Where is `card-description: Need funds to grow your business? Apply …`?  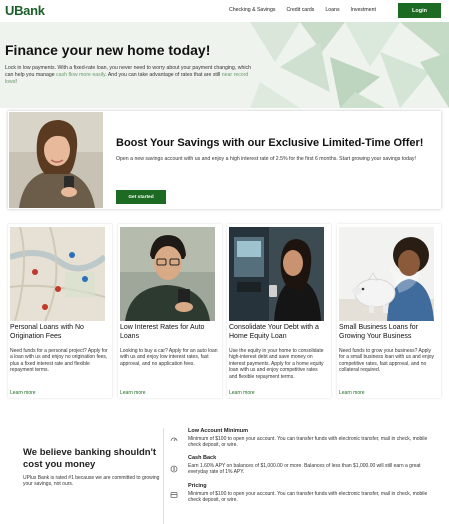 card-description: Need funds to grow your business? Apply … is located at coordinates (387, 361).